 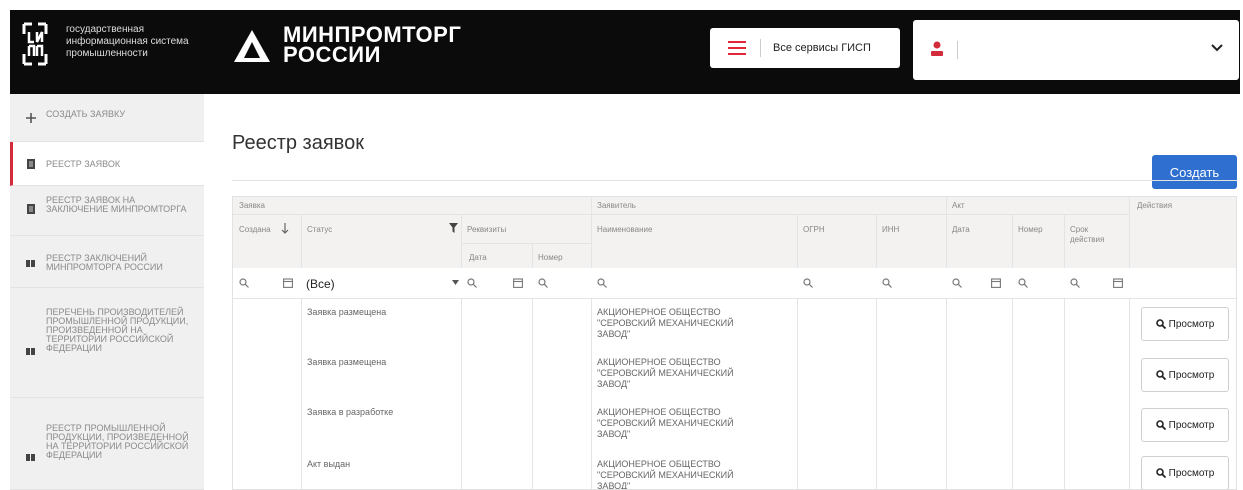 What do you see at coordinates (252, 205) in the screenshot?
I see `group-header-request: Заявка` at bounding box center [252, 205].